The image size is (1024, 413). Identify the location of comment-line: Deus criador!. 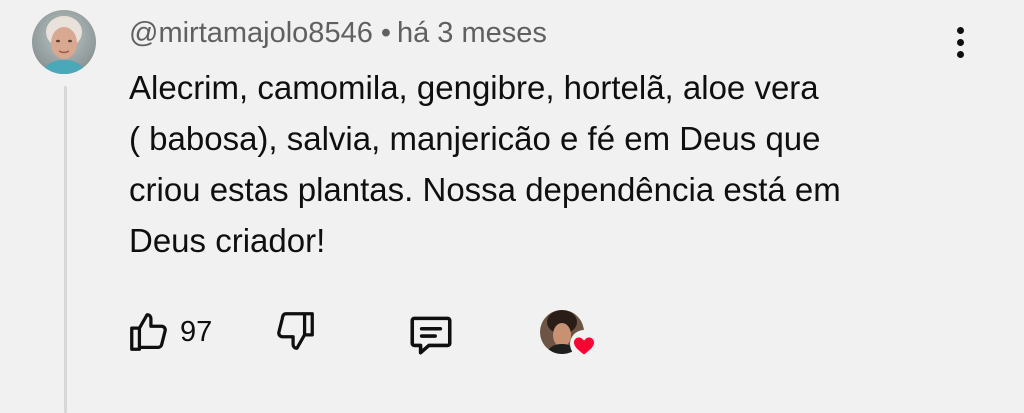
(227, 240).